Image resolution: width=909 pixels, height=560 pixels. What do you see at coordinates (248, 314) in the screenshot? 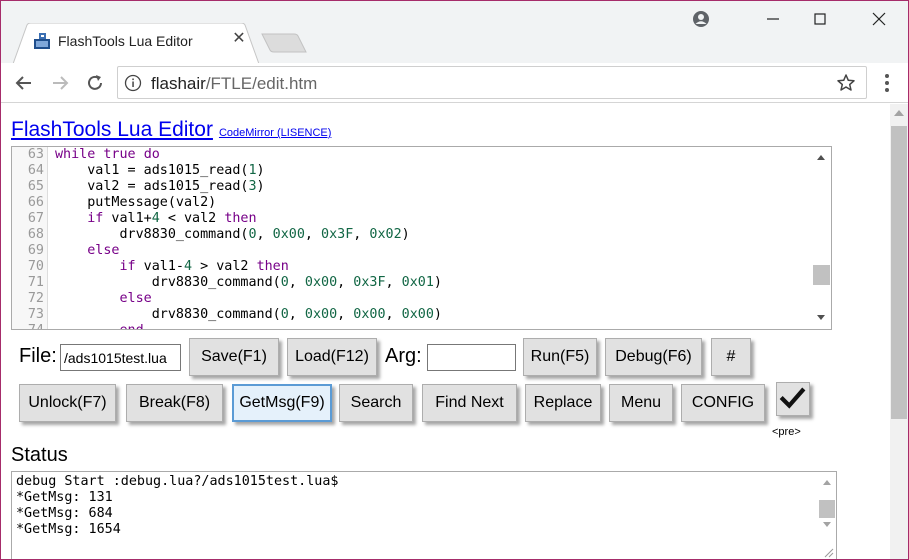
I see `code-line-text: drv8830_command(0, 0x00, 0x00, 0x00)` at bounding box center [248, 314].